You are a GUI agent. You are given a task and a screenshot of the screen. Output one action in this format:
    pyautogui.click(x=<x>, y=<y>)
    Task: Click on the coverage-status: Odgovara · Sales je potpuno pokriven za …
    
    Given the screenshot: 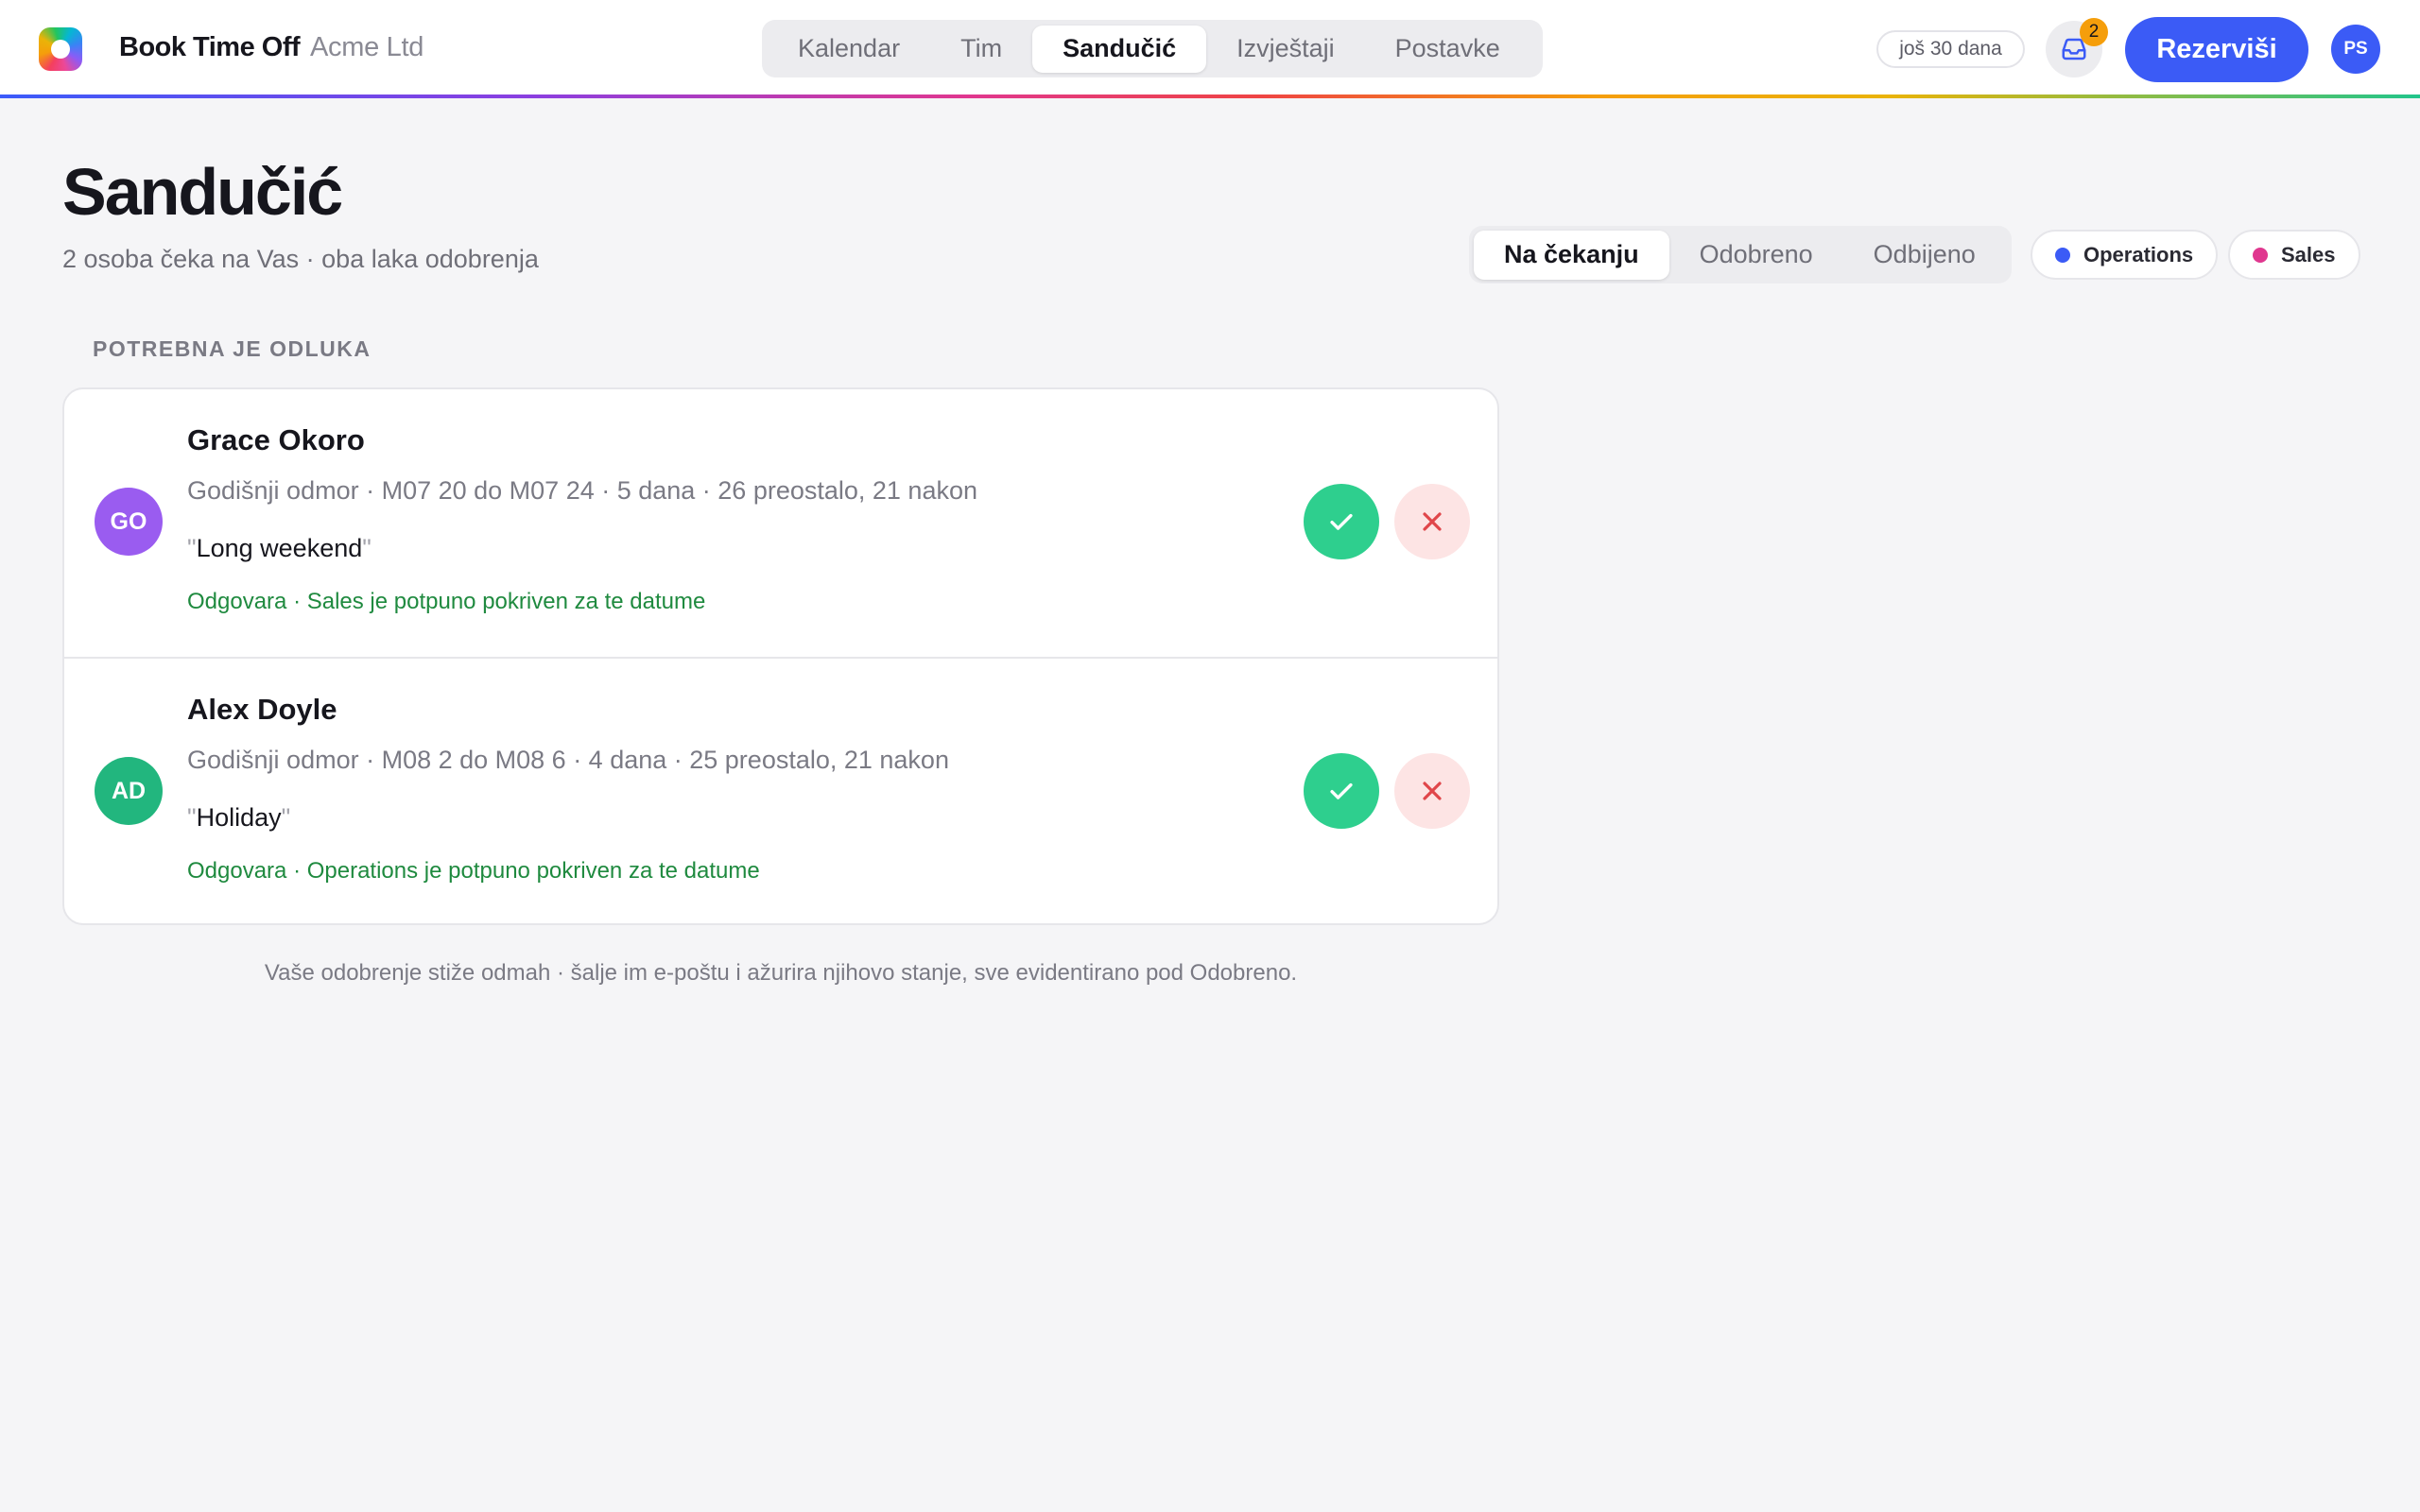 What is the action you would take?
    pyautogui.click(x=446, y=601)
    